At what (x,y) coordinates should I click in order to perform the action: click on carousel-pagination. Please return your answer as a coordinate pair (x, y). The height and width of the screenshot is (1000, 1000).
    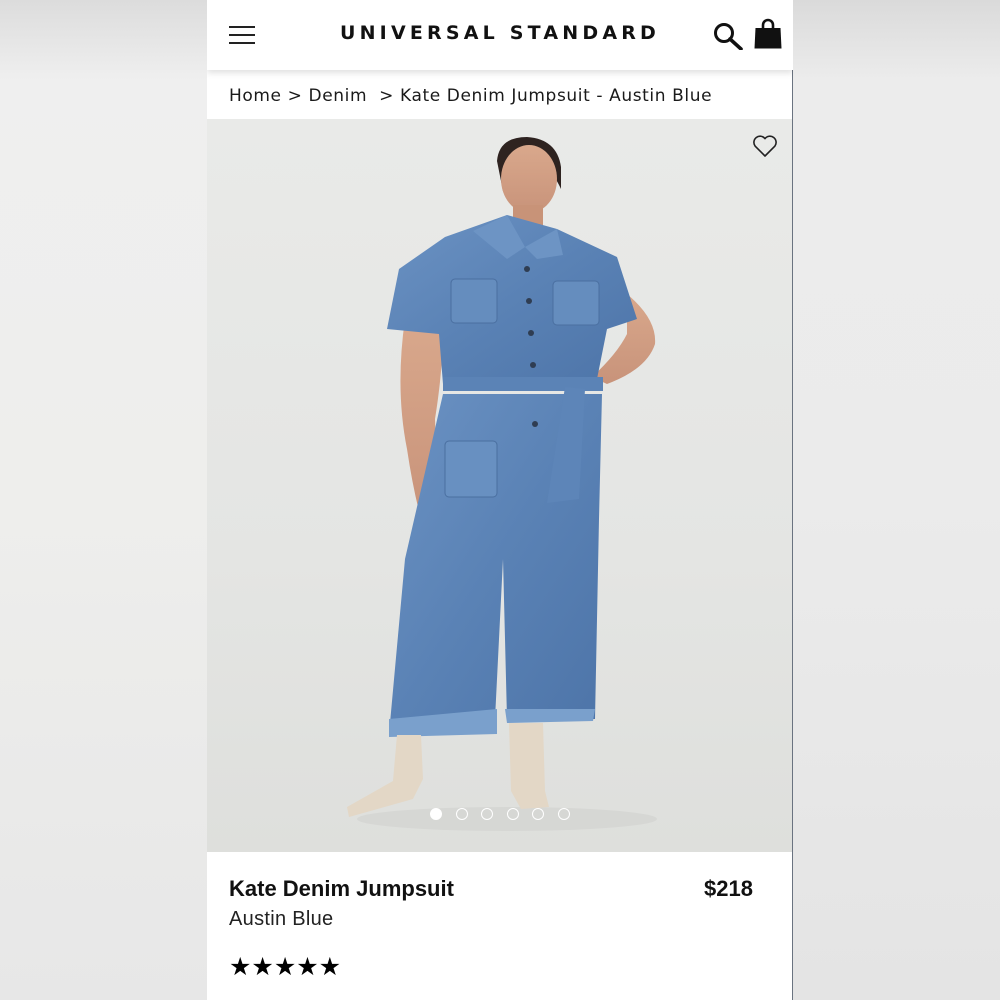
    Looking at the image, I should click on (500, 814).